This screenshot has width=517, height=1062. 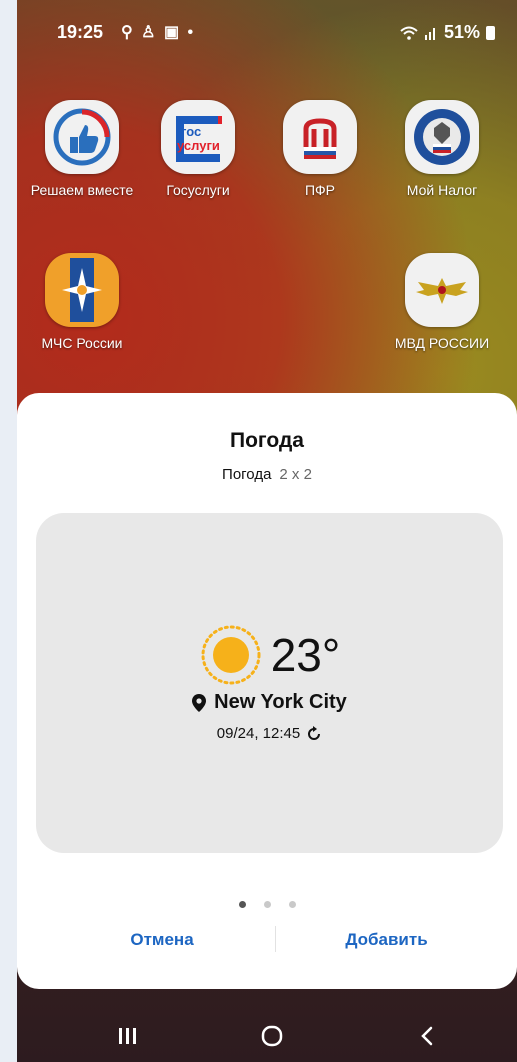 I want to click on page-indicator, so click(x=267, y=904).